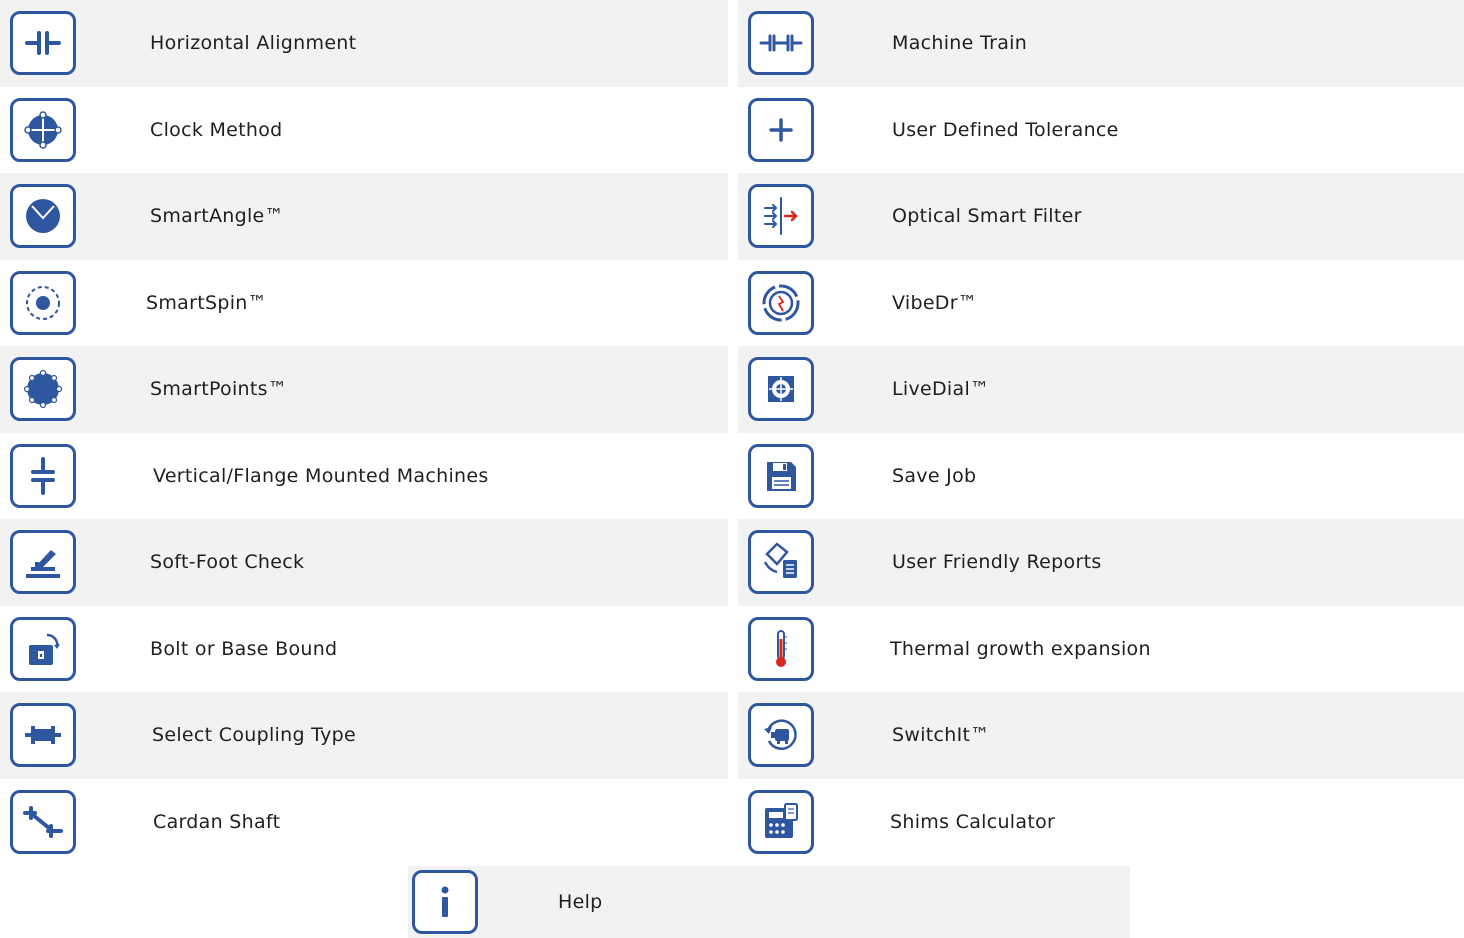 Image resolution: width=1464 pixels, height=938 pixels. I want to click on feature-row: Select Coupling Type, so click(364, 735).